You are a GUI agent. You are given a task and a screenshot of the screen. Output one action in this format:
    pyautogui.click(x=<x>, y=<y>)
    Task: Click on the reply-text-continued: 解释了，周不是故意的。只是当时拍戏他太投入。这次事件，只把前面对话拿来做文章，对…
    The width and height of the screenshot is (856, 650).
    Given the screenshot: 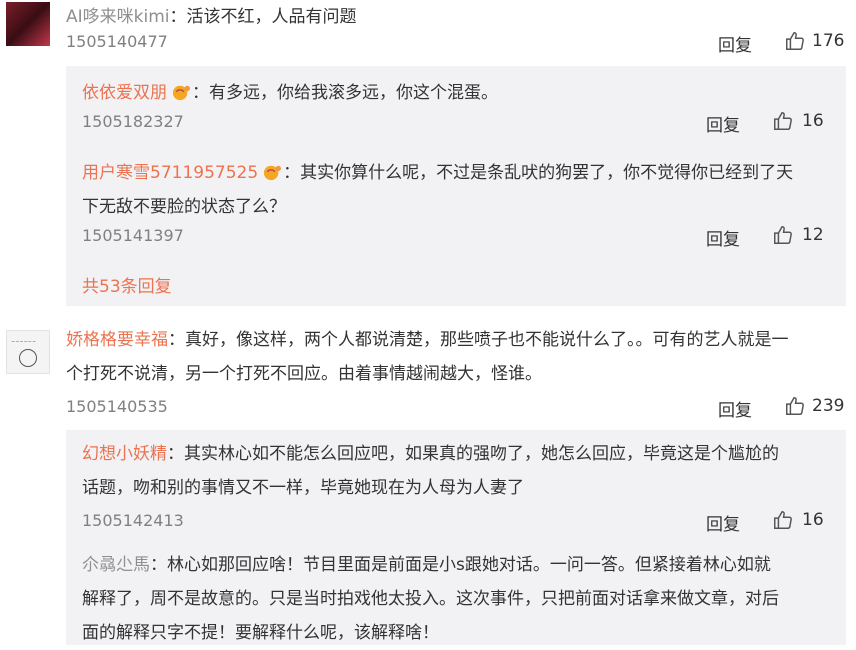 What is the action you would take?
    pyautogui.click(x=430, y=599)
    